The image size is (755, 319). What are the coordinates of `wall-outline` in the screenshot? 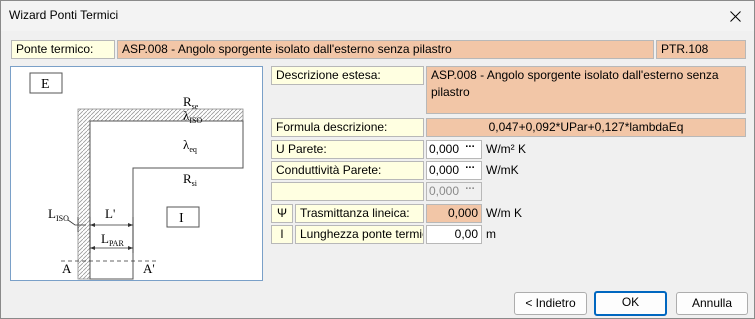 It's located at (166, 200).